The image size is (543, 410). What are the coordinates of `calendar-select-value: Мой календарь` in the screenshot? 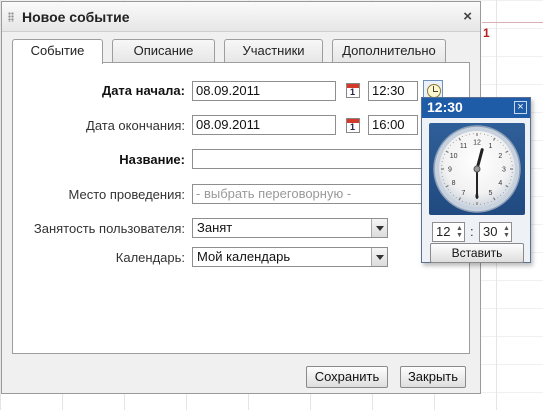 It's located at (244, 256).